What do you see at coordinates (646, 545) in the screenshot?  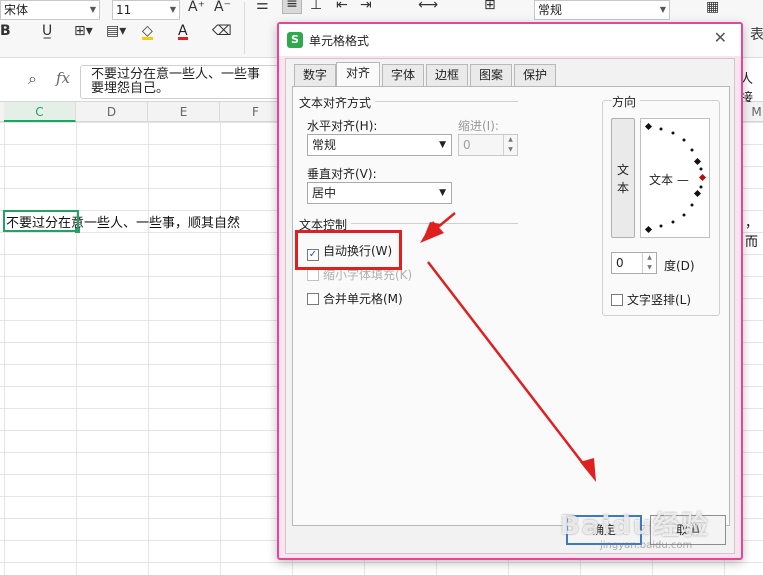 I see `watermark-url: jingyan.baidu.com` at bounding box center [646, 545].